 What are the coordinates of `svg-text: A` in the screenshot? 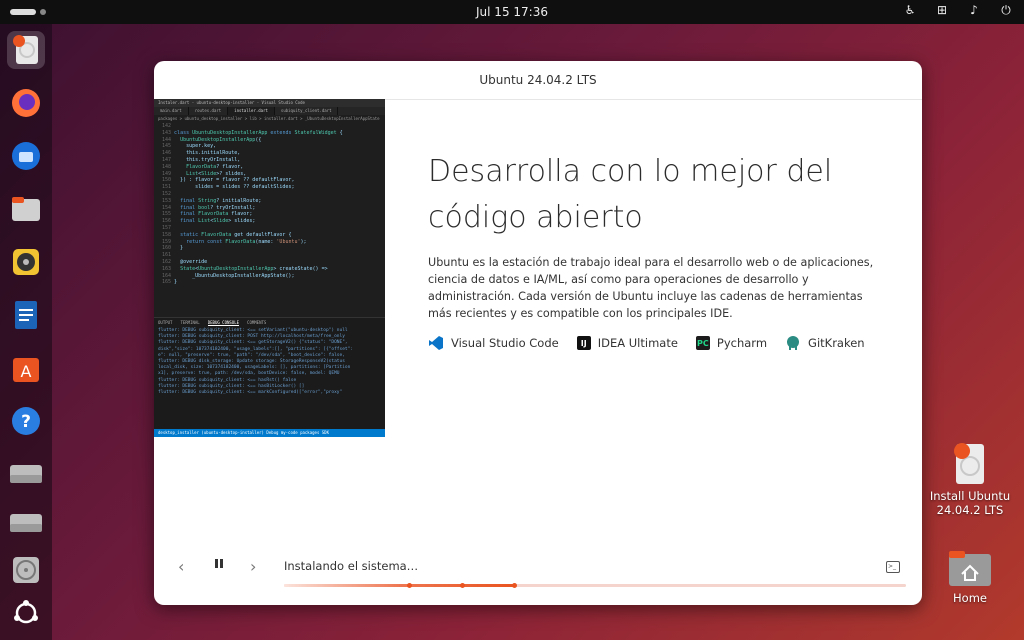 It's located at (26, 371).